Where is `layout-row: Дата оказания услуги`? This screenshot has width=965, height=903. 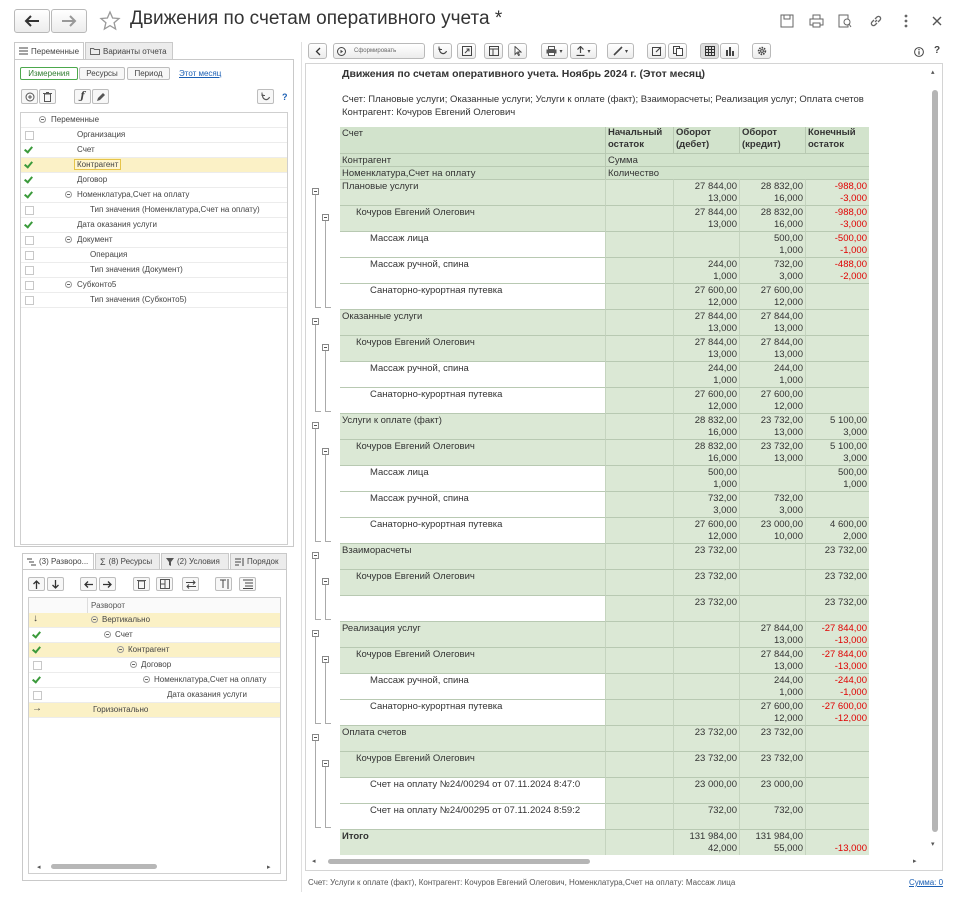 layout-row: Дата оказания услуги is located at coordinates (154, 695).